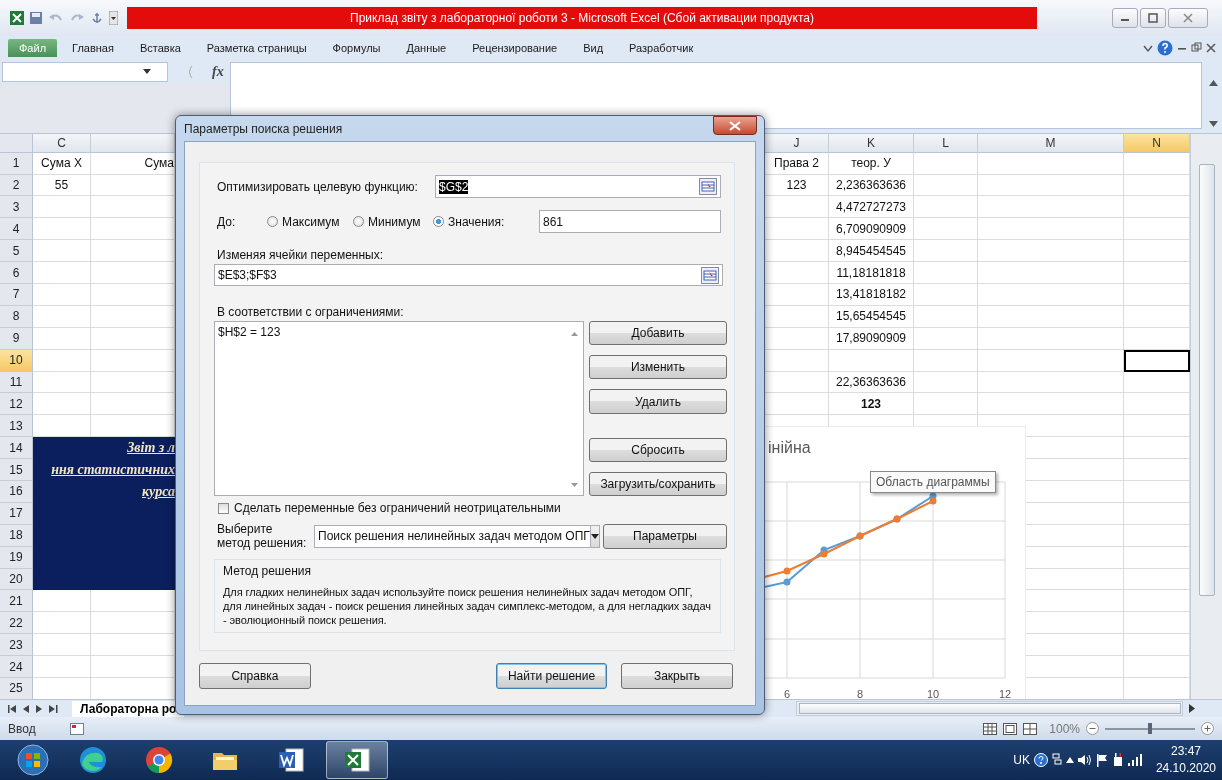  I want to click on zoom-in-icon, so click(1207, 729).